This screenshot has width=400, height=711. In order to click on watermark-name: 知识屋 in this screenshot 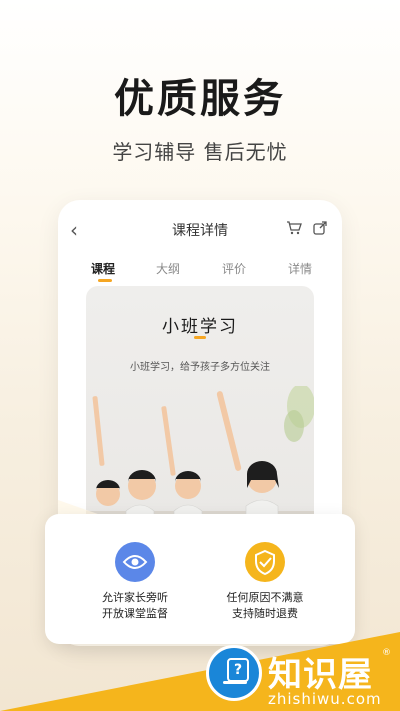, I will do `click(320, 675)`.